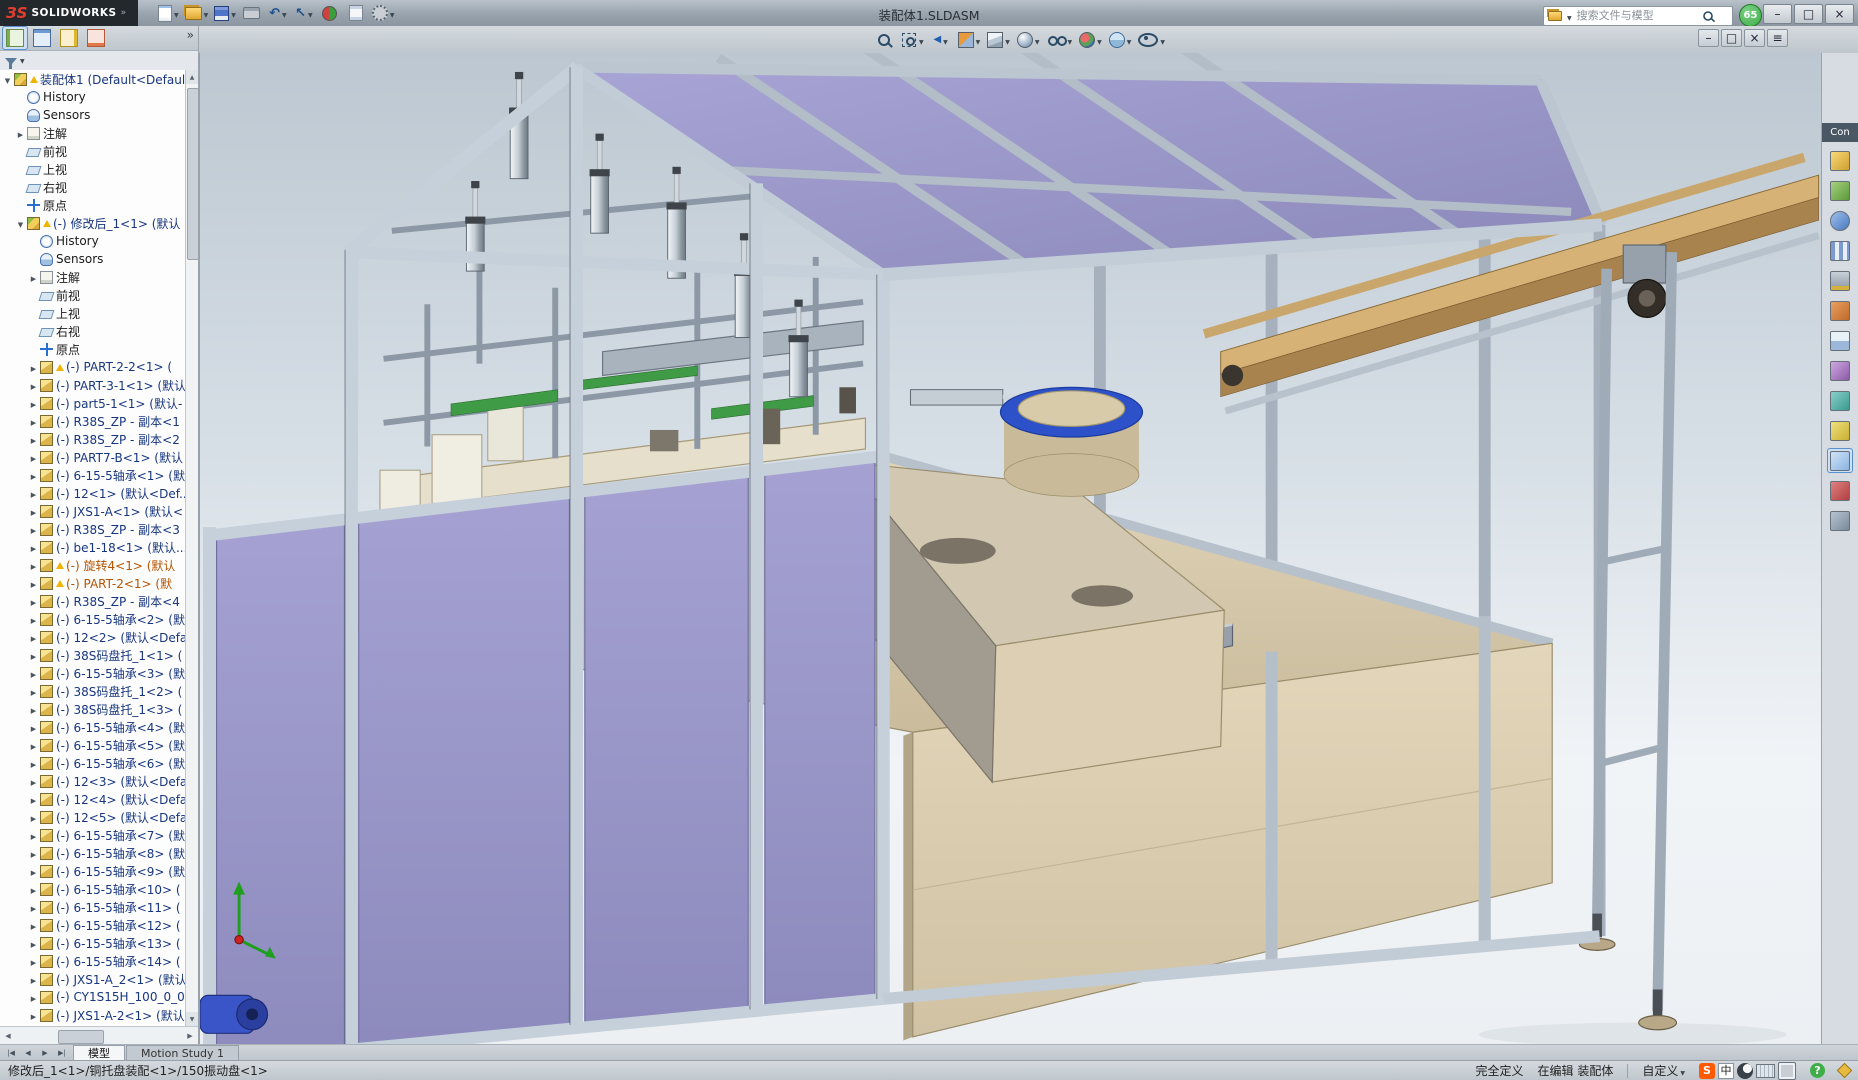 The image size is (1858, 1080). What do you see at coordinates (998, 39) in the screenshot?
I see `view-orientation-button` at bounding box center [998, 39].